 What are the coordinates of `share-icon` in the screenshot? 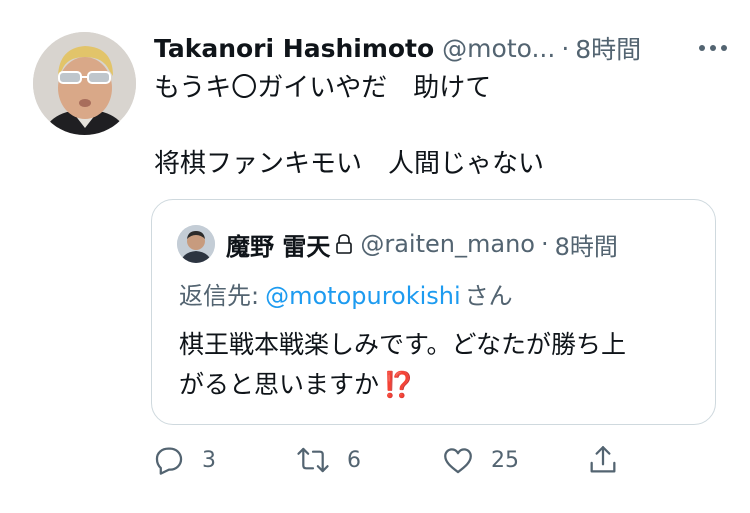 It's located at (603, 460).